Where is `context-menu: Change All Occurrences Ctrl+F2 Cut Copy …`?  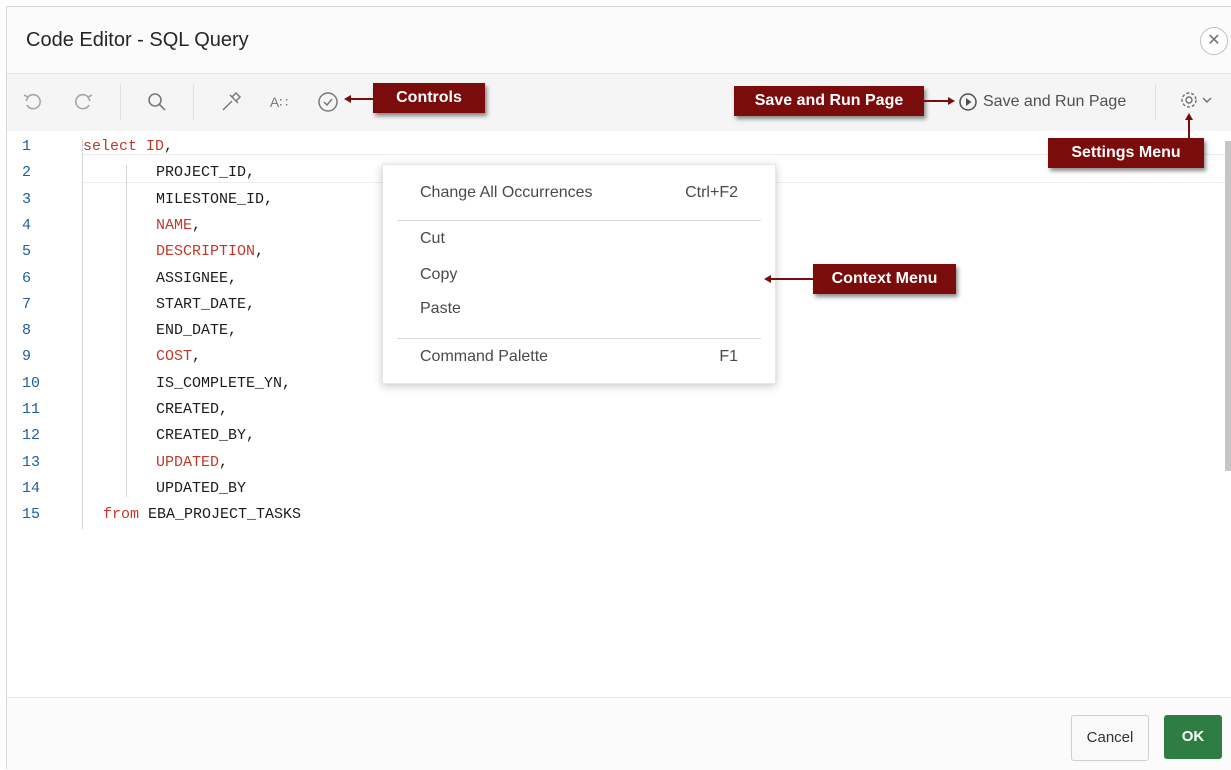
context-menu: Change All Occurrences Ctrl+F2 Cut Copy … is located at coordinates (579, 274).